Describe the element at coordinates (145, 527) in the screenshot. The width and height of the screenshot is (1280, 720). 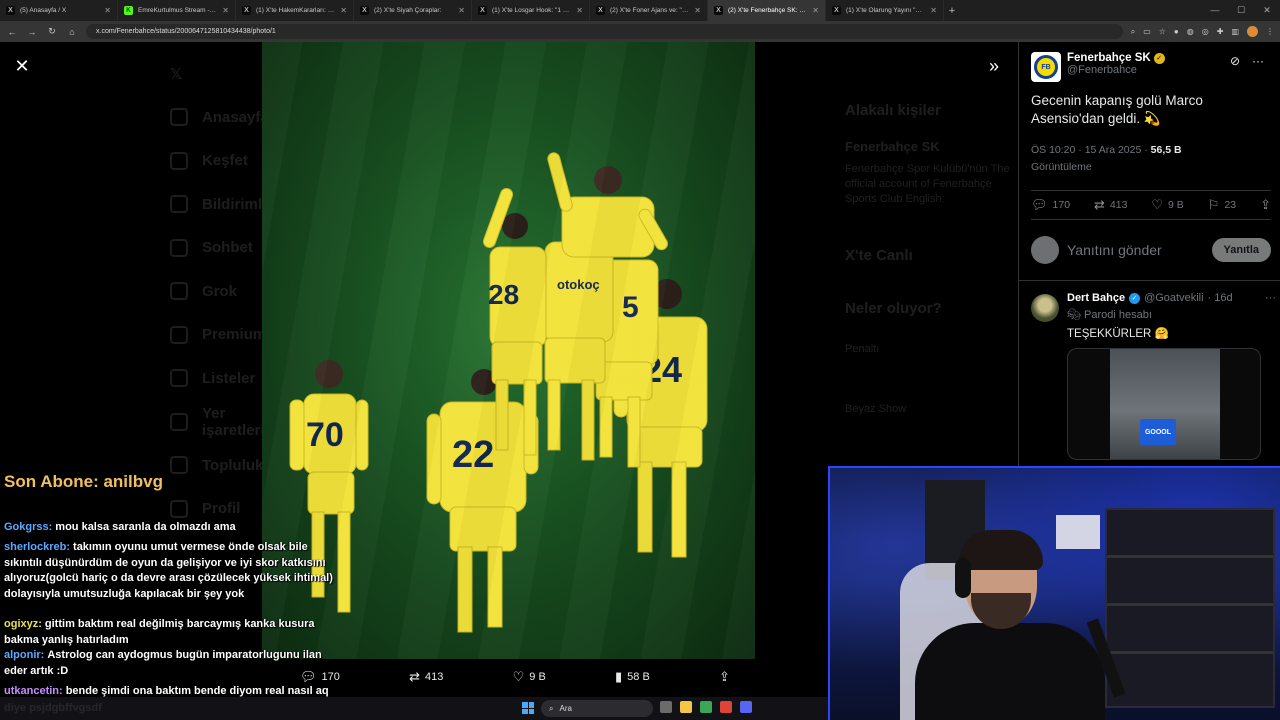
I see `chat-text: mou kalsa saranla da olmazdı ama` at that location.